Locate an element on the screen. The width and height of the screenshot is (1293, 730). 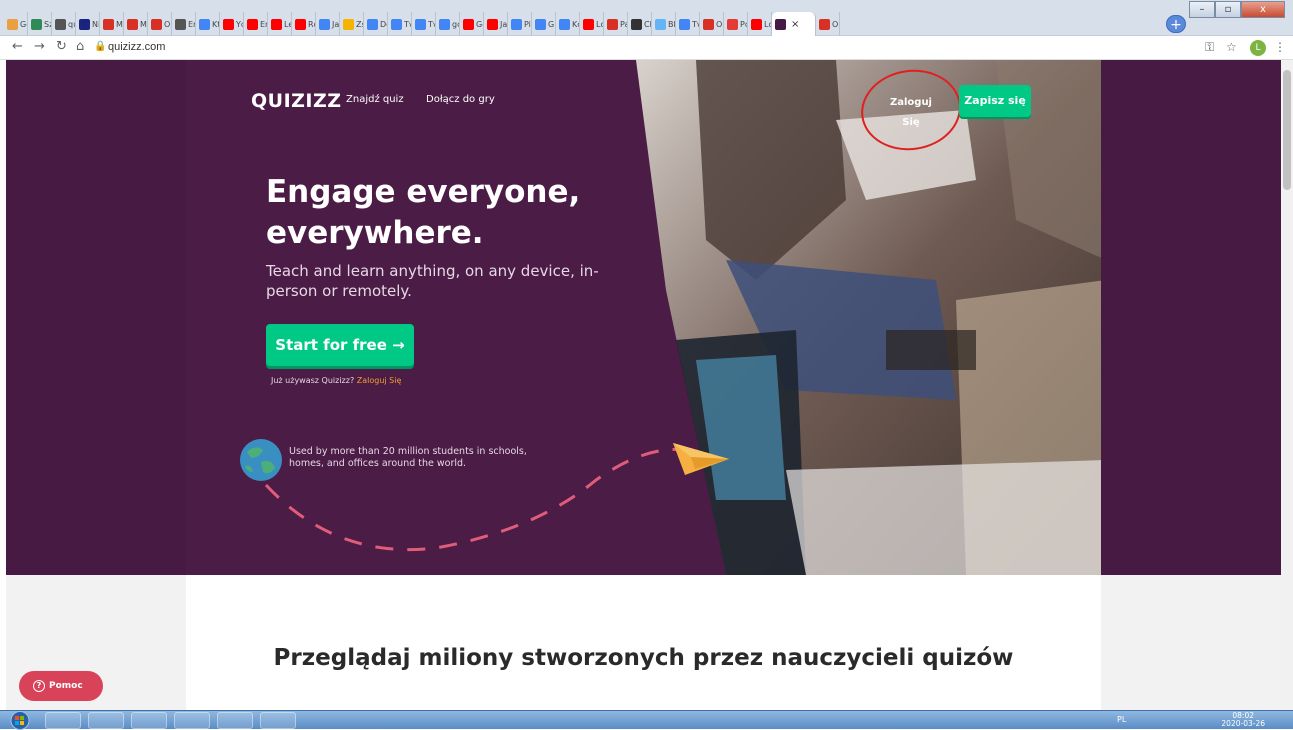
windows-taskbar: PL 08:02 2020-03-26 is located at coordinates (646, 720).